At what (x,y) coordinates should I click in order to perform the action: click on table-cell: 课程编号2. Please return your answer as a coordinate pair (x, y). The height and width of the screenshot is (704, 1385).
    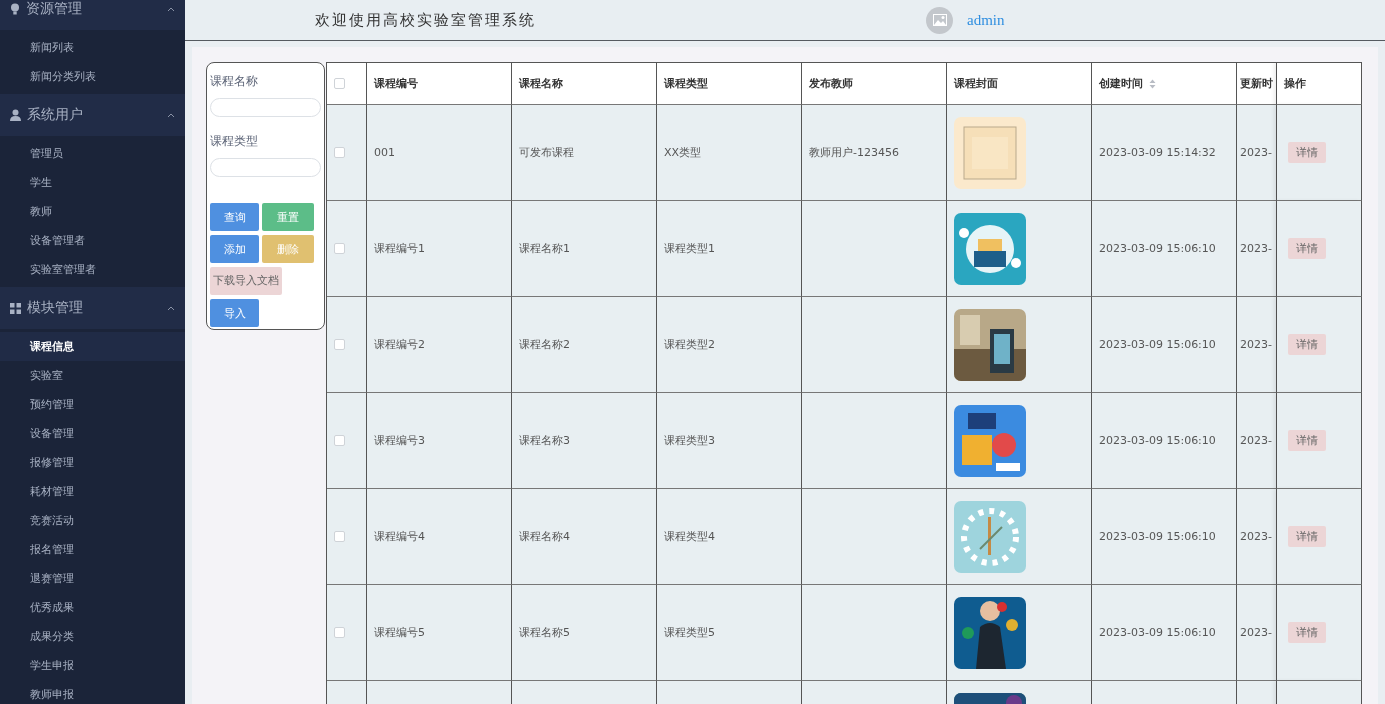
    Looking at the image, I should click on (439, 345).